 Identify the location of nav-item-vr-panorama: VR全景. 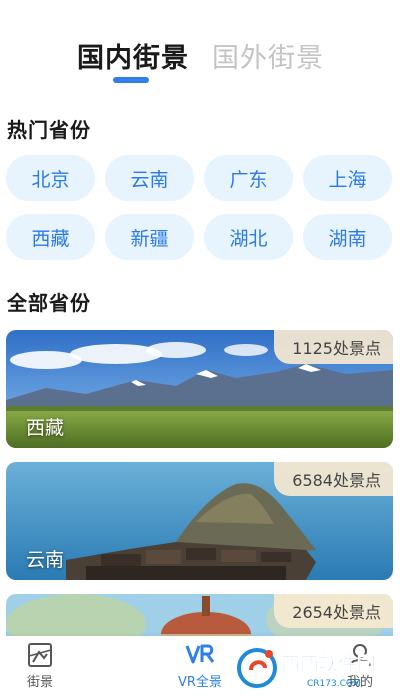
(200, 666).